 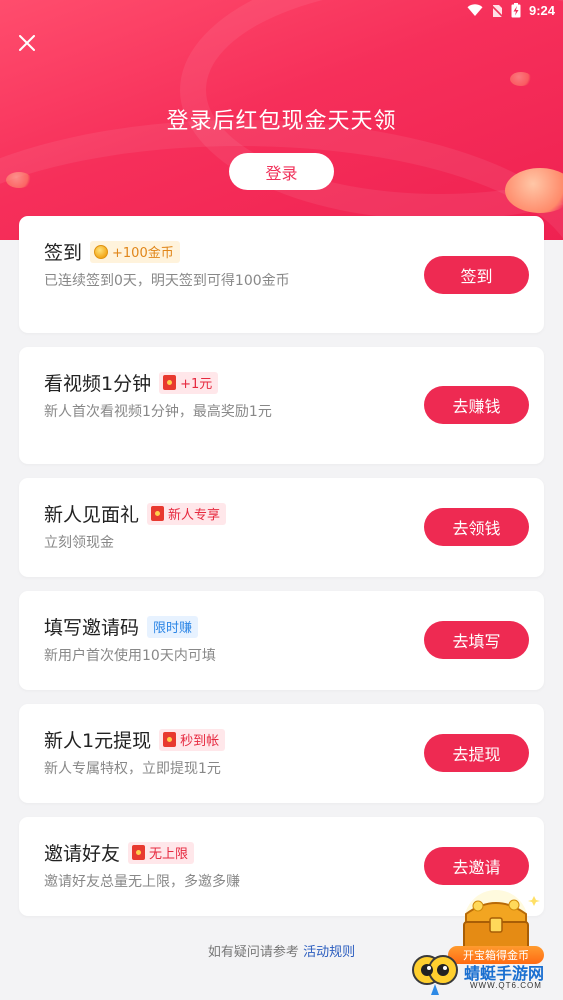 I want to click on page-title: 登录后红包现金天天领, so click(x=281, y=121).